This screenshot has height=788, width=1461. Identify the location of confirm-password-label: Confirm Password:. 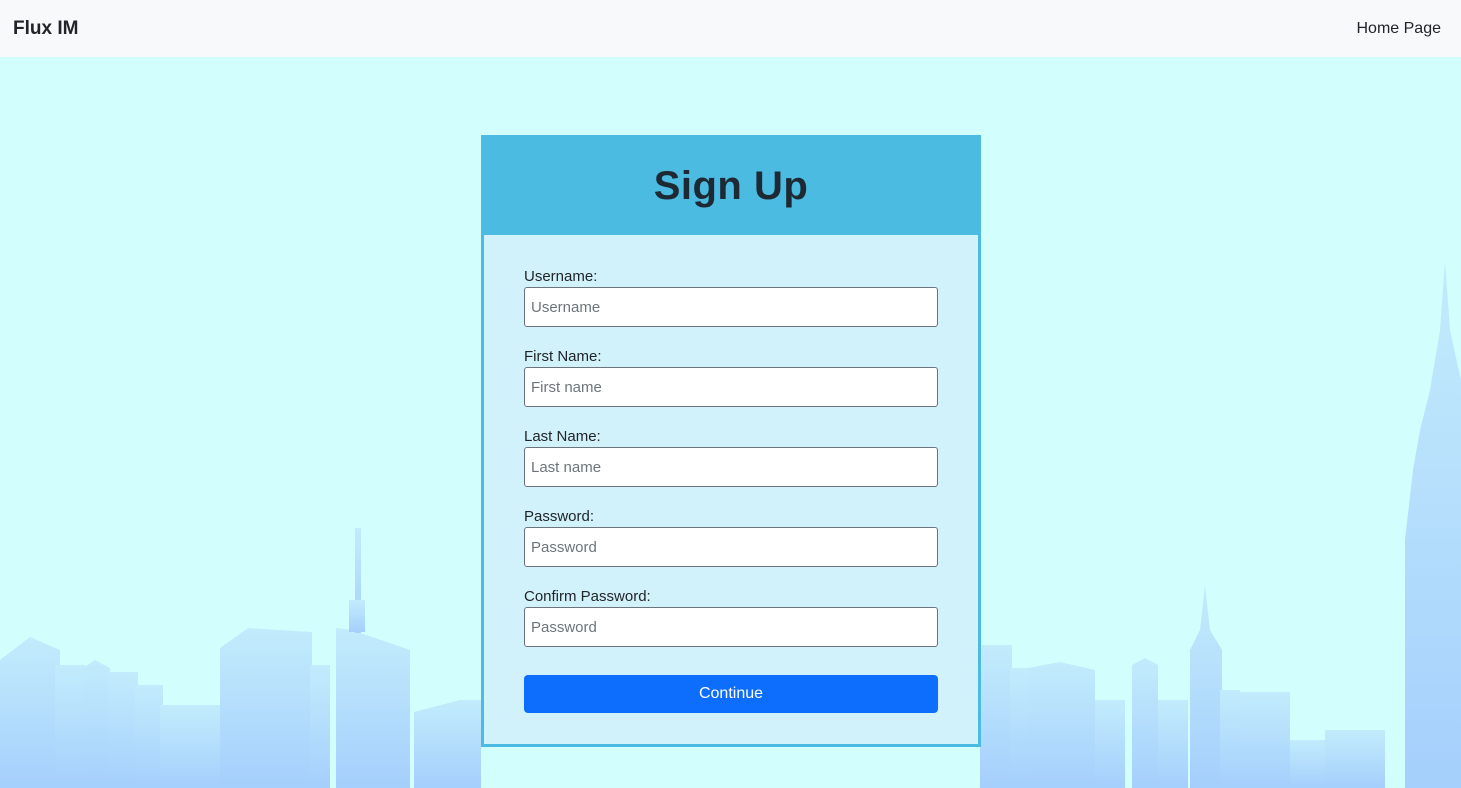
(587, 596).